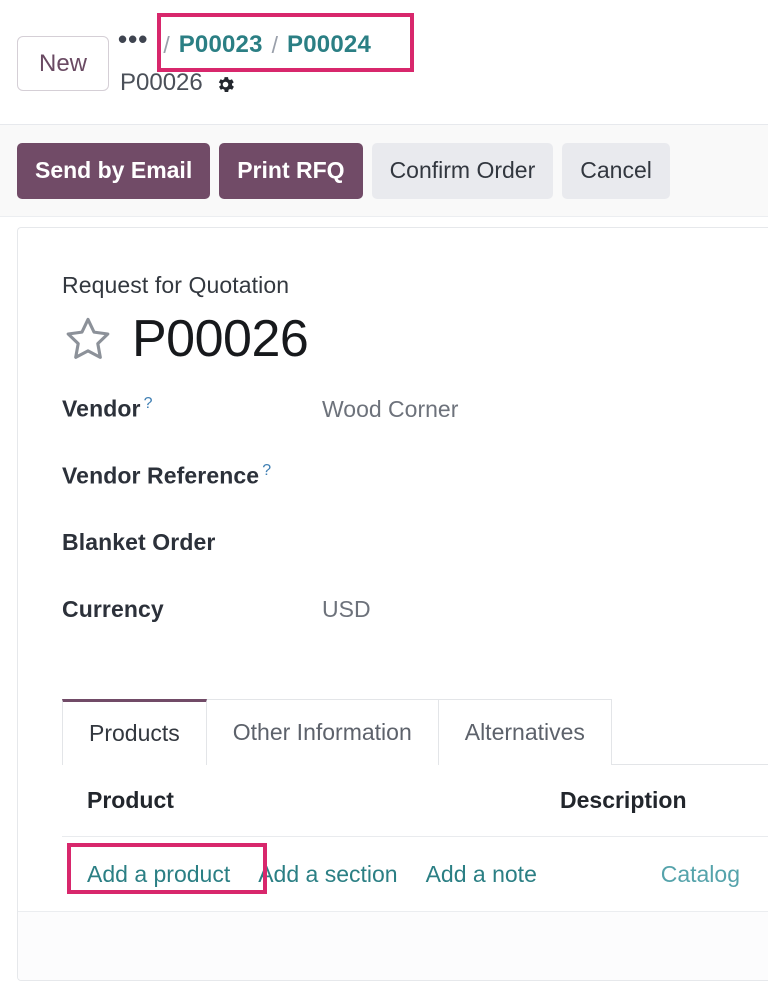 This screenshot has width=768, height=981. I want to click on add-a-product-link: Add a product, so click(158, 874).